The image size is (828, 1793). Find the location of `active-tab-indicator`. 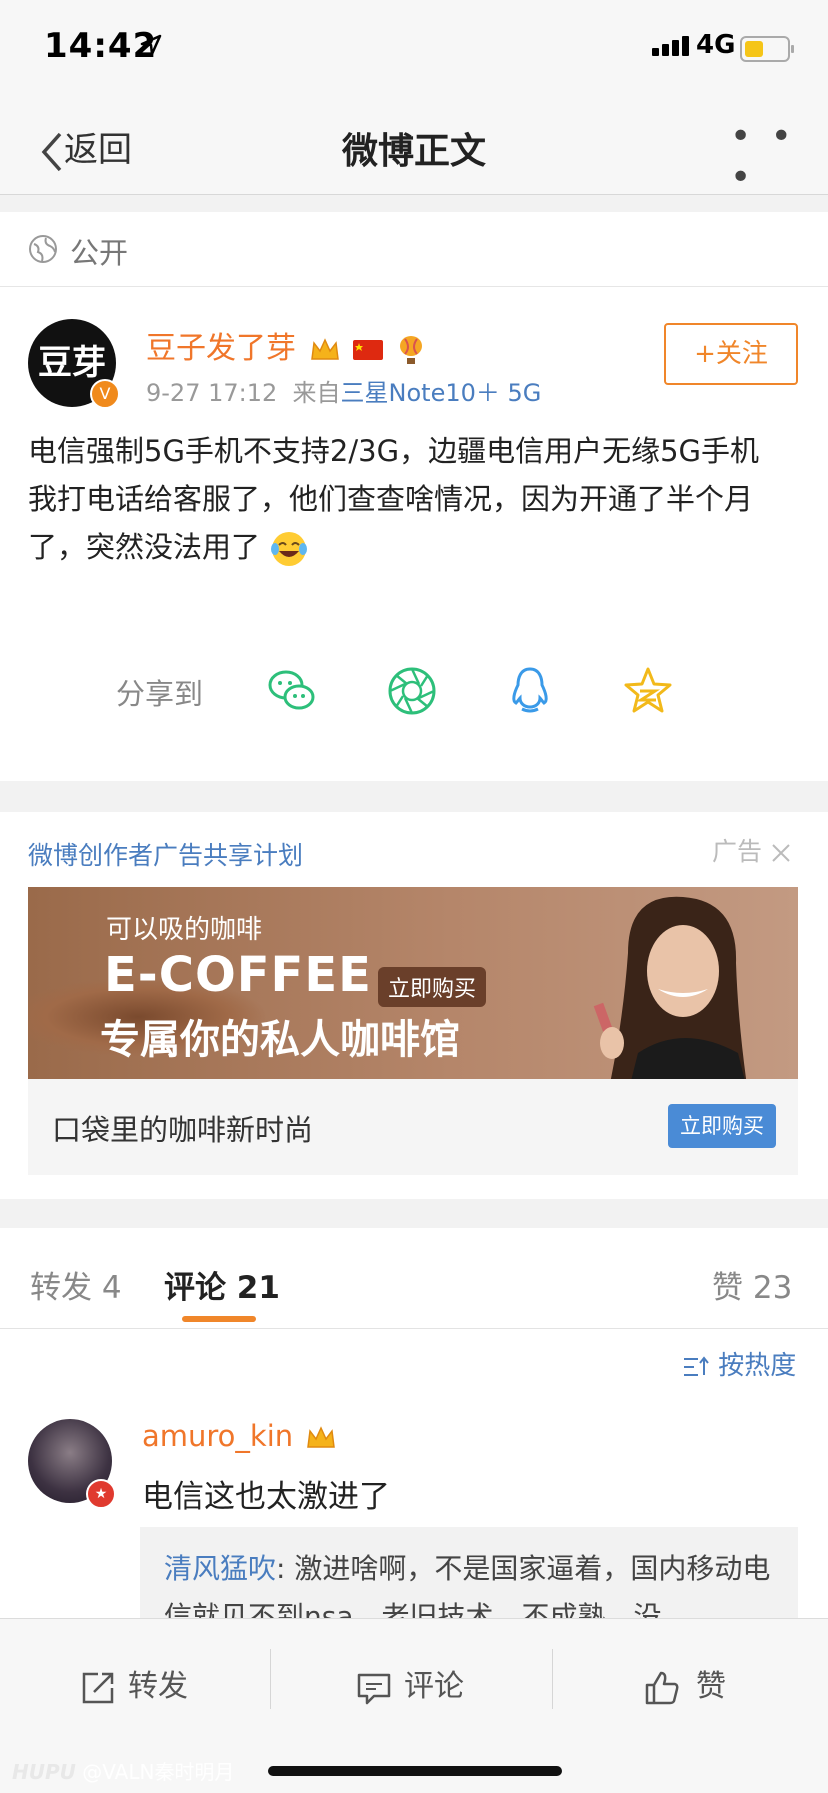

active-tab-indicator is located at coordinates (219, 1319).